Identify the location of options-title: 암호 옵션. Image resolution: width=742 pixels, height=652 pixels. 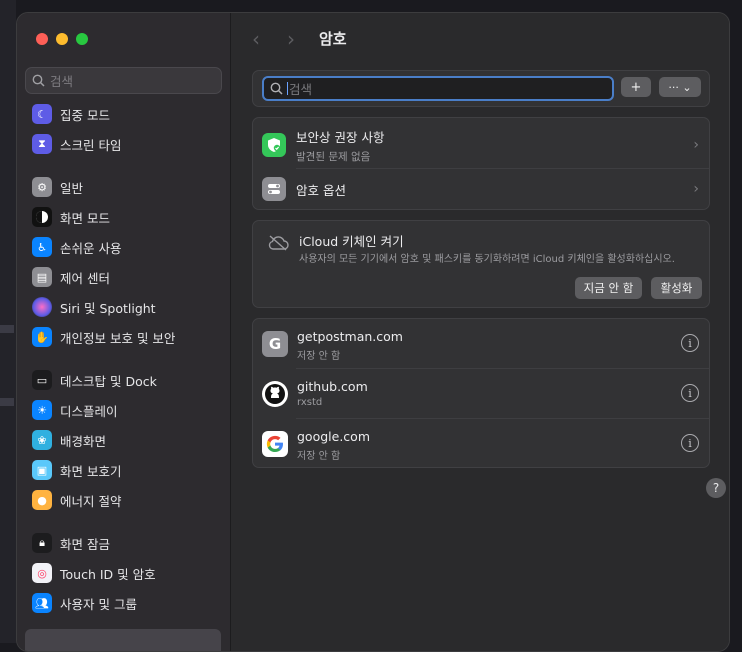
(321, 190).